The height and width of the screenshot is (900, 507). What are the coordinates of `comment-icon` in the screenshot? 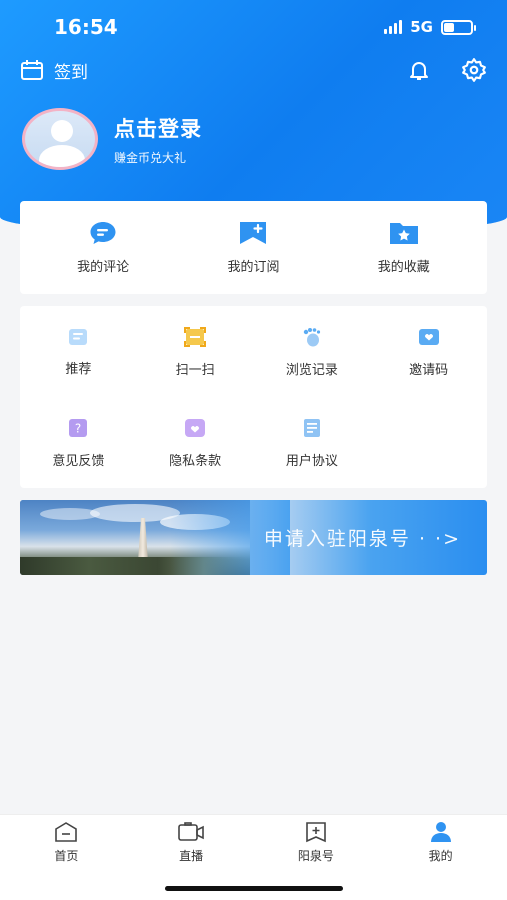 It's located at (103, 233).